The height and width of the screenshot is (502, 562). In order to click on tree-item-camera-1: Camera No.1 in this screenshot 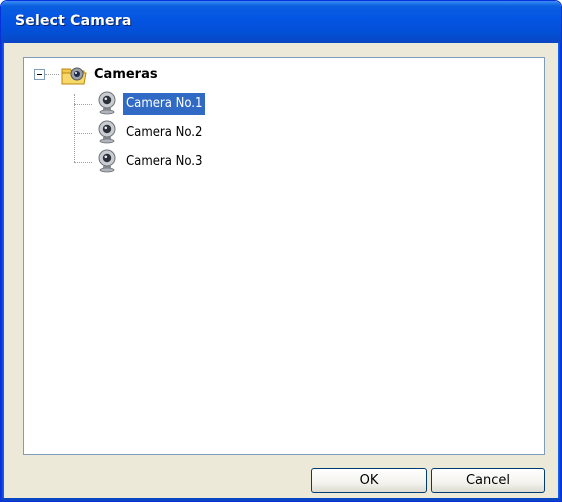, I will do `click(164, 104)`.